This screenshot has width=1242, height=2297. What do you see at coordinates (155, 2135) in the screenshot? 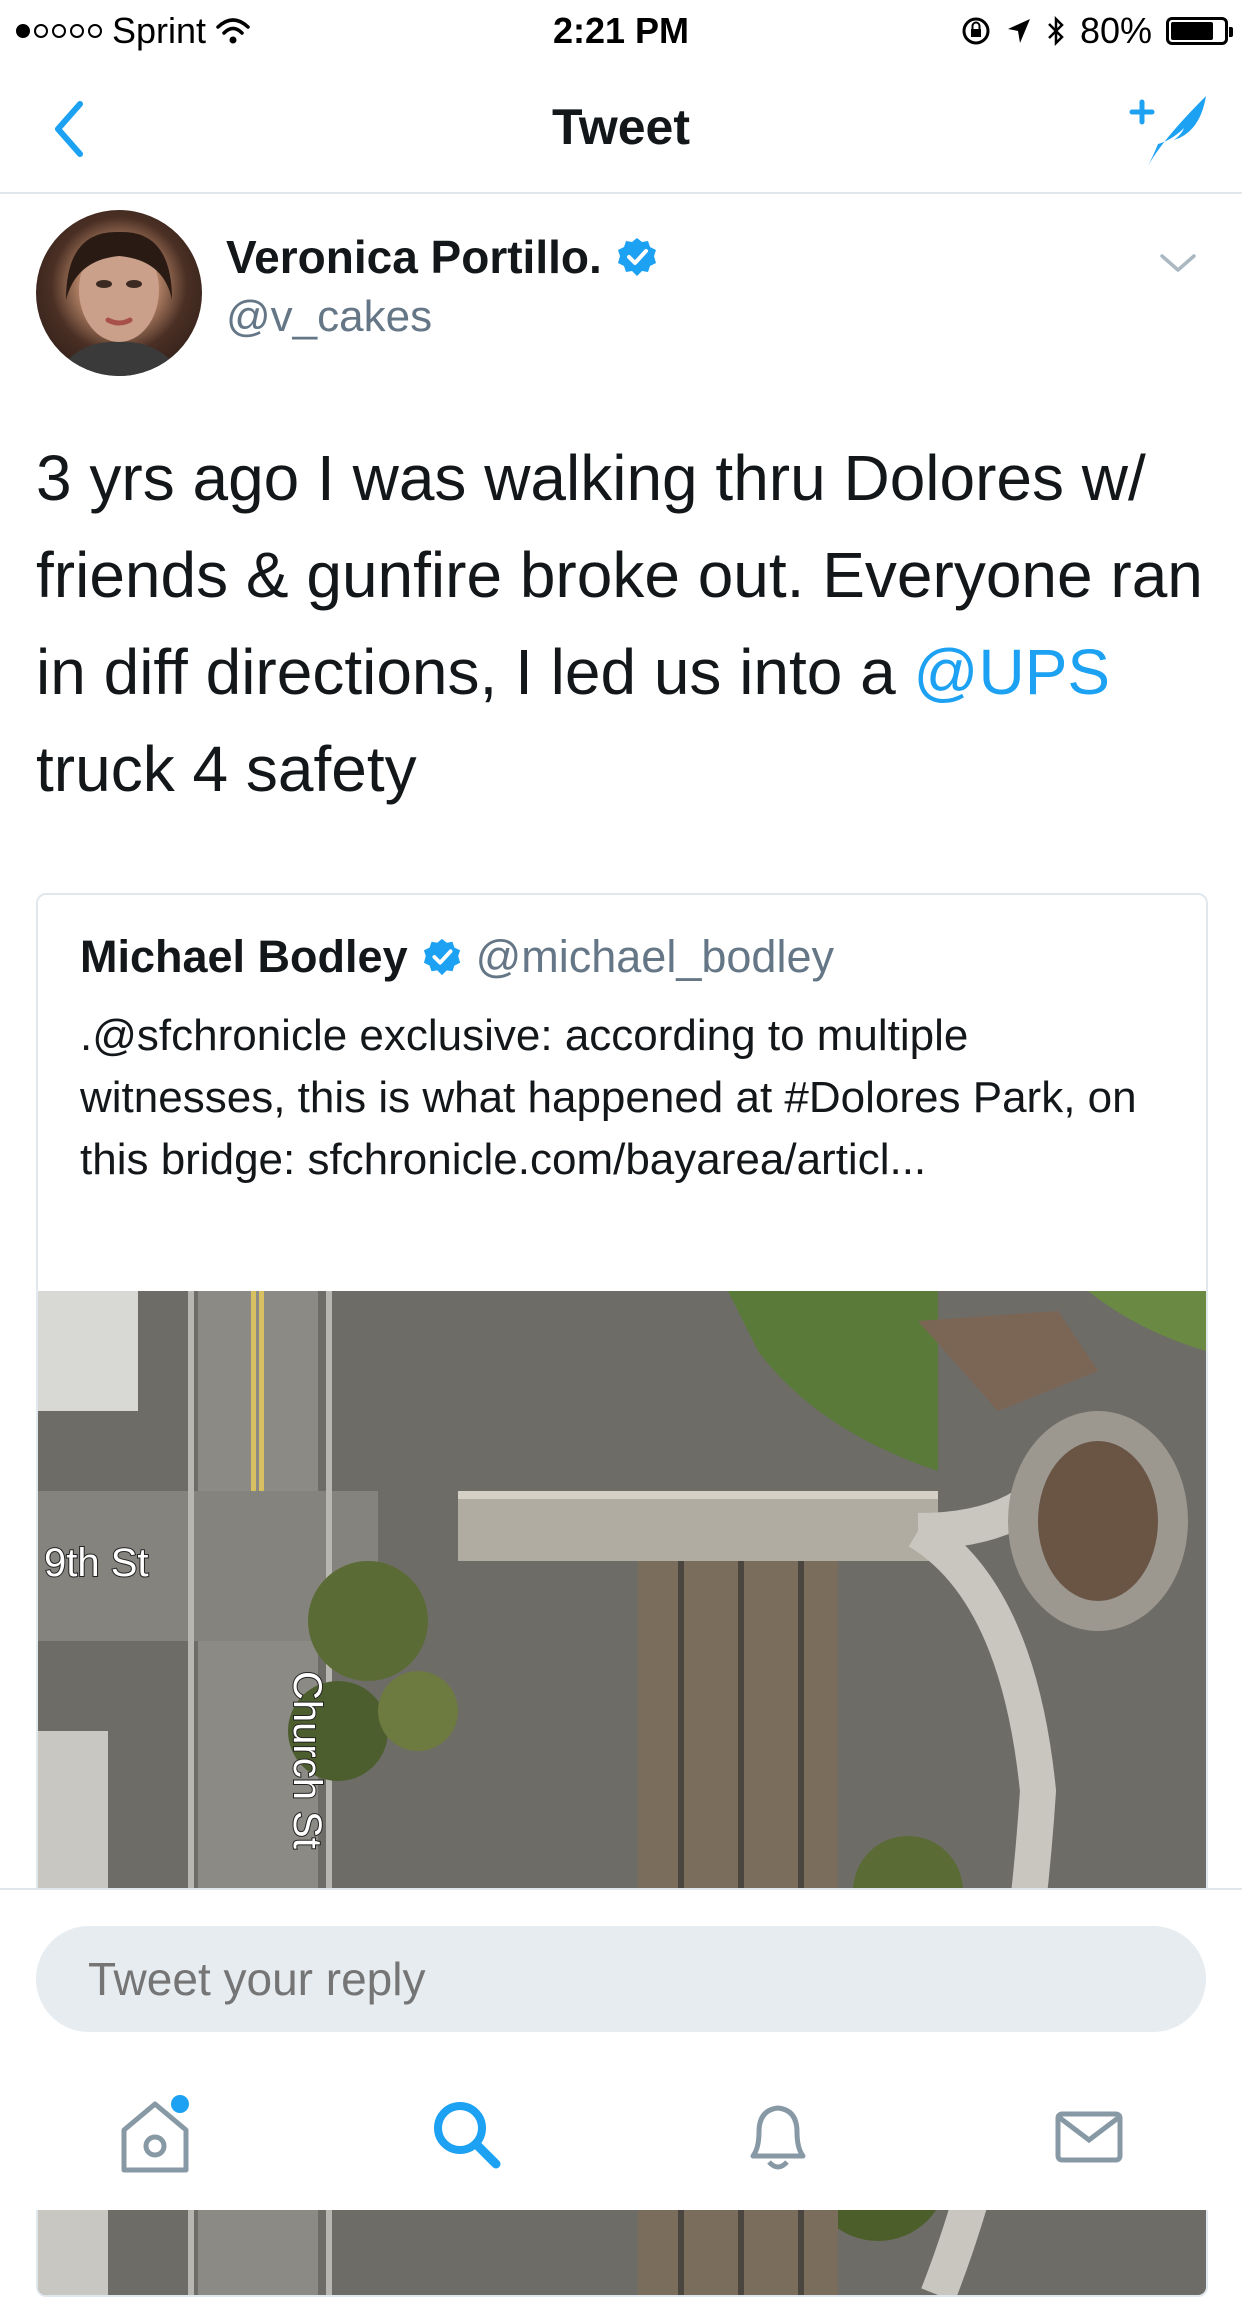
I see `home-icon` at bounding box center [155, 2135].